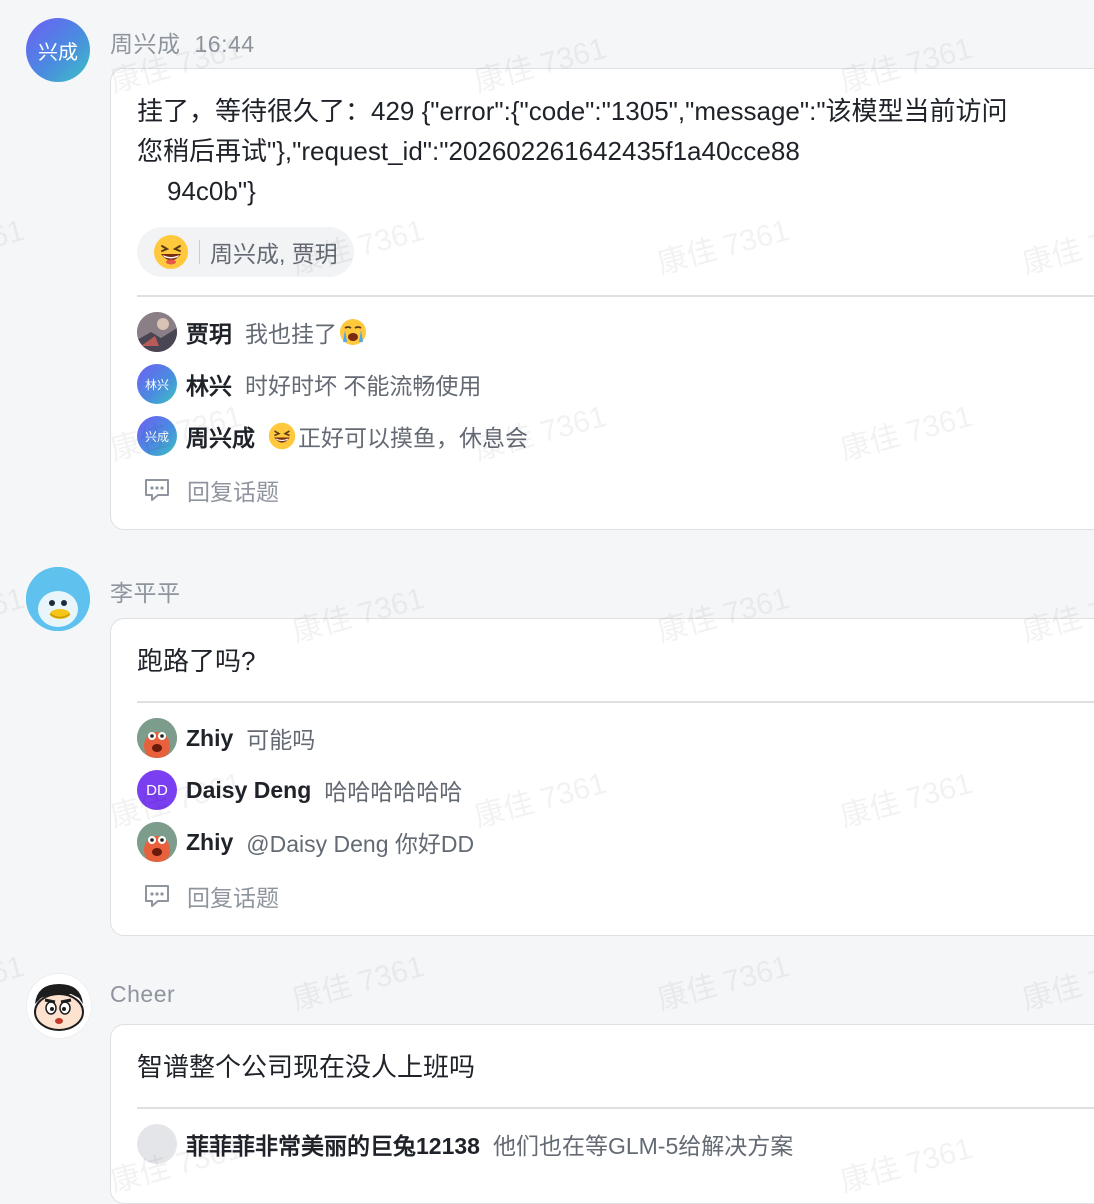 This screenshot has height=1204, width=1094. I want to click on message-time: 16:44, so click(224, 44).